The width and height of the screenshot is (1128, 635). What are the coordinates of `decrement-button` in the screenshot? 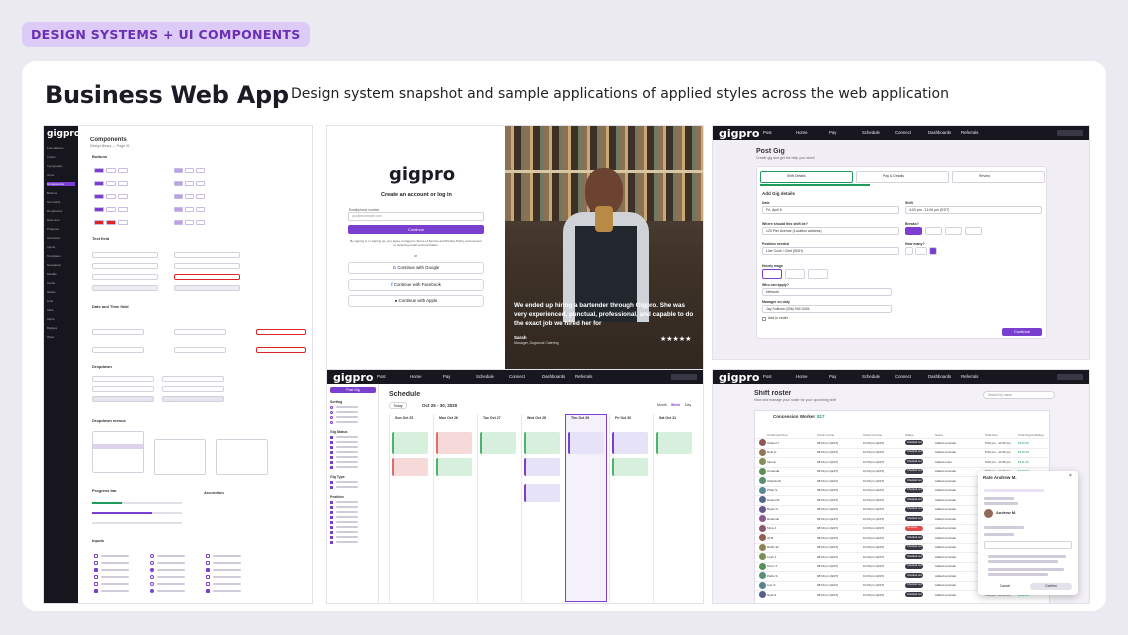 It's located at (909, 251).